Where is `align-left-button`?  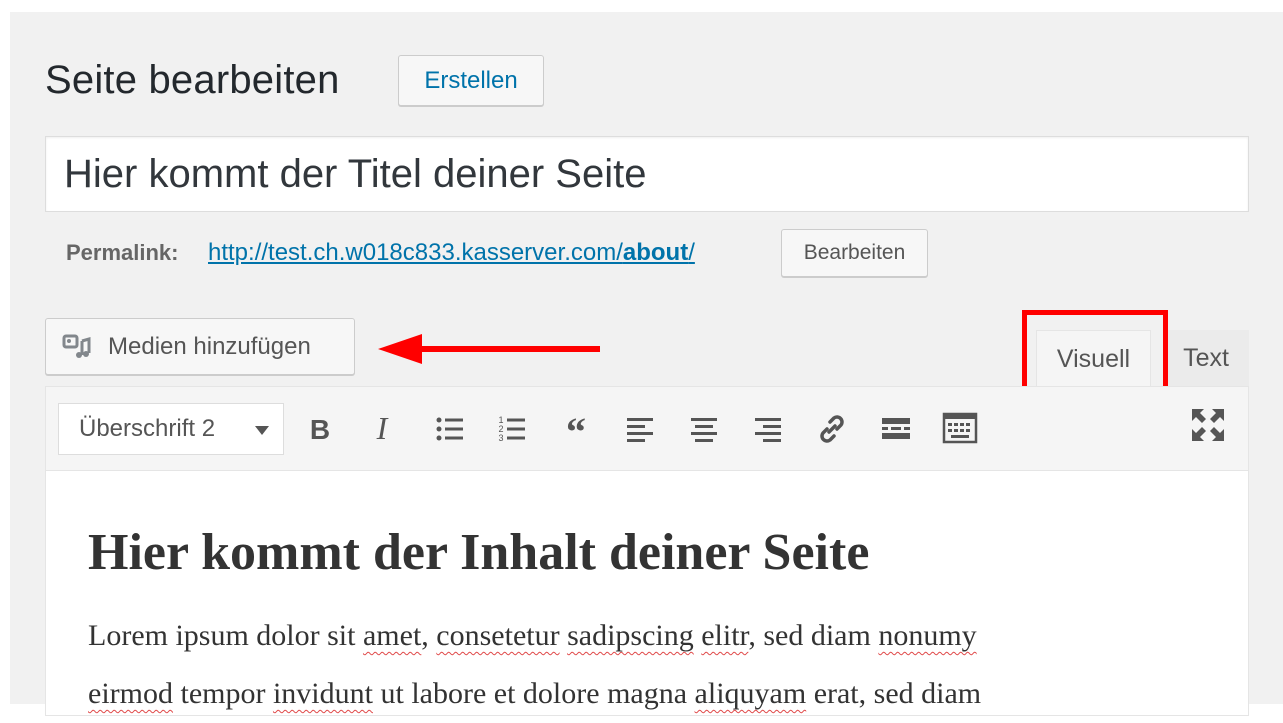
align-left-button is located at coordinates (640, 429).